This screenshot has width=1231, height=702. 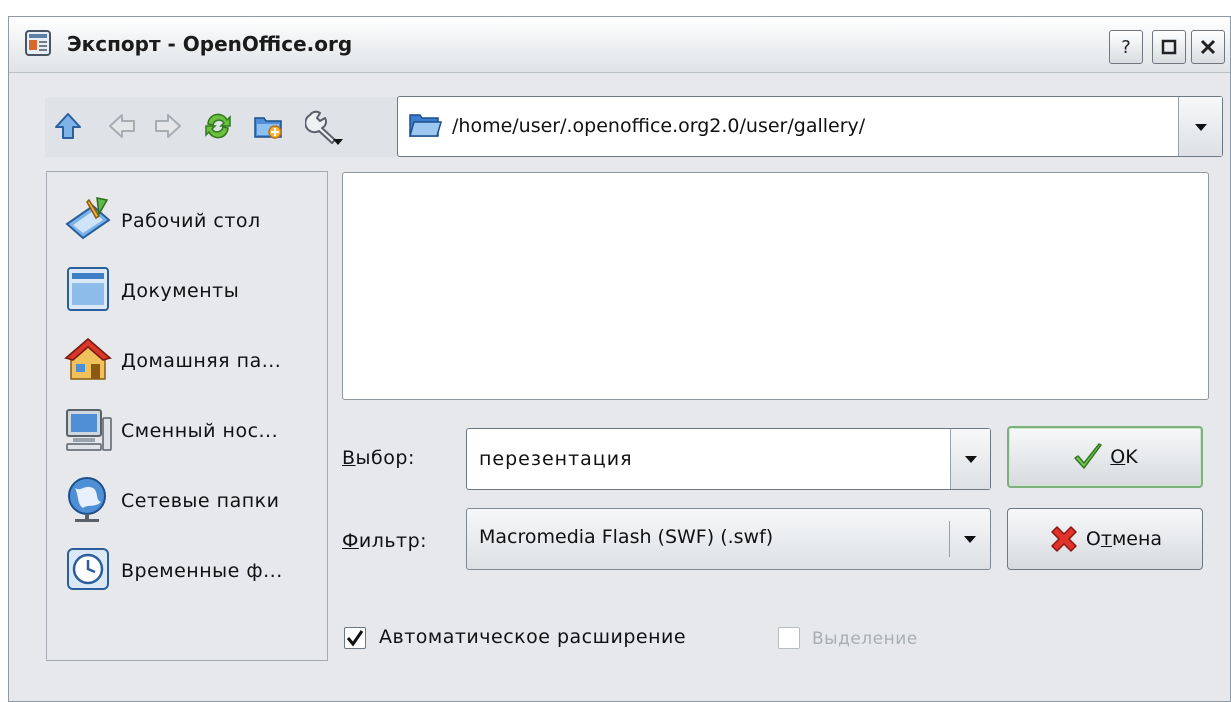 What do you see at coordinates (325, 127) in the screenshot?
I see `configure-icon` at bounding box center [325, 127].